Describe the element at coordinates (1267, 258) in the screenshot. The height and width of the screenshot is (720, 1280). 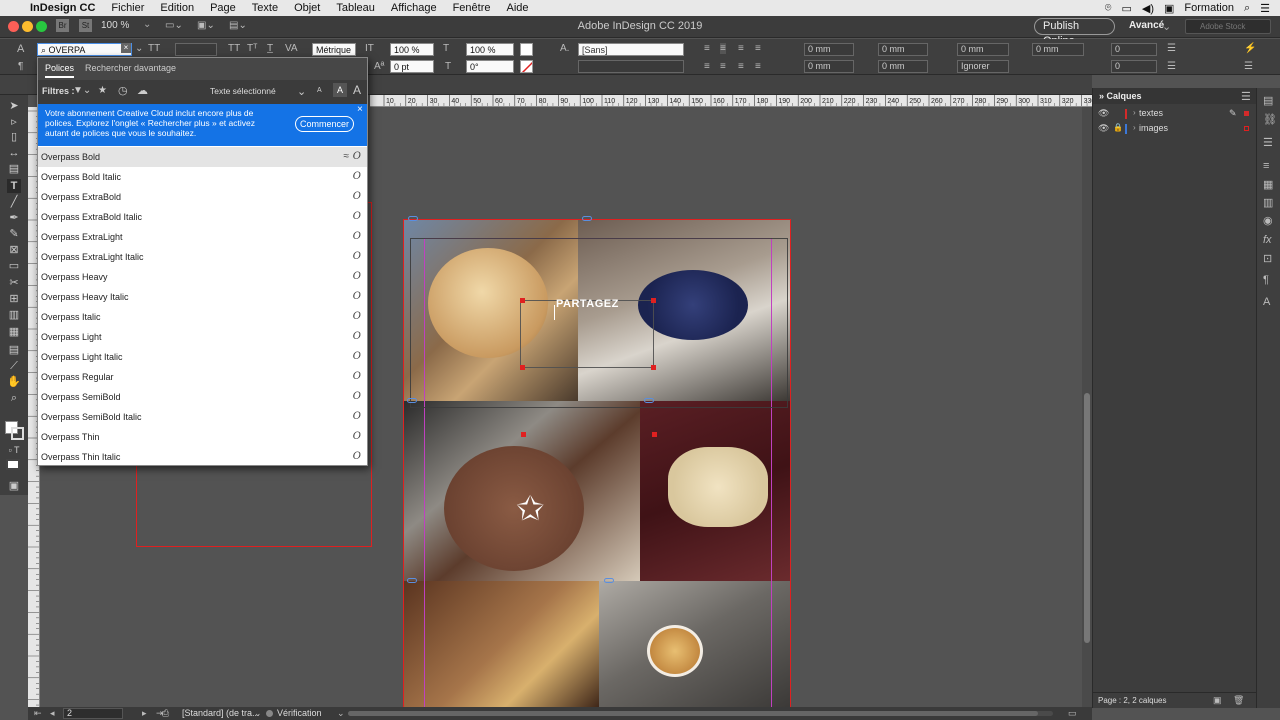
I see `text-wrap-panel-icon: ⊡` at that location.